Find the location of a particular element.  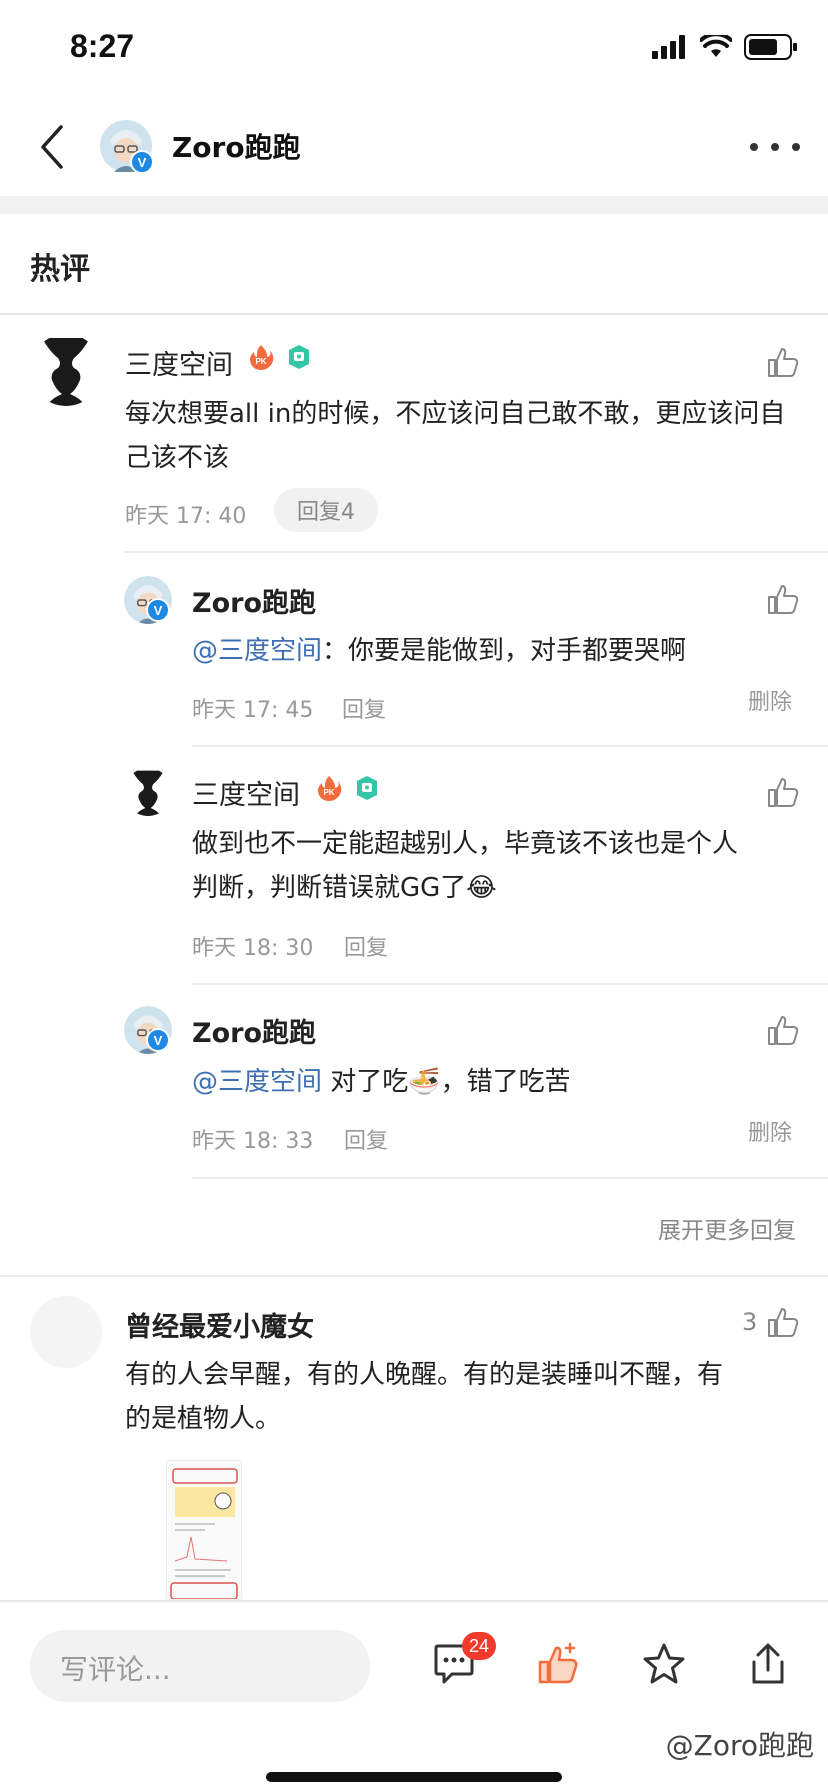

section-title: 热评 is located at coordinates (60, 269).